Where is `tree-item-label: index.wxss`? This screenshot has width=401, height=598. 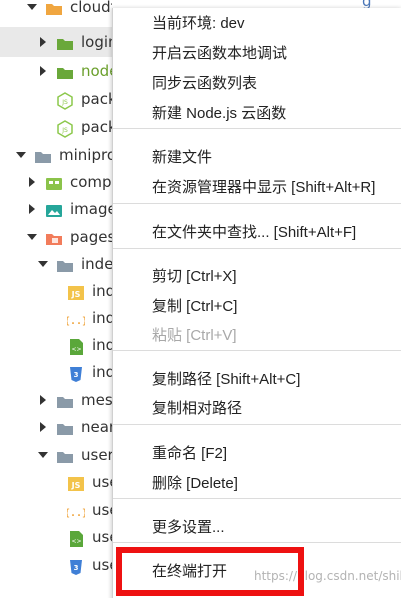 tree-item-label: index.wxss is located at coordinates (102, 372).